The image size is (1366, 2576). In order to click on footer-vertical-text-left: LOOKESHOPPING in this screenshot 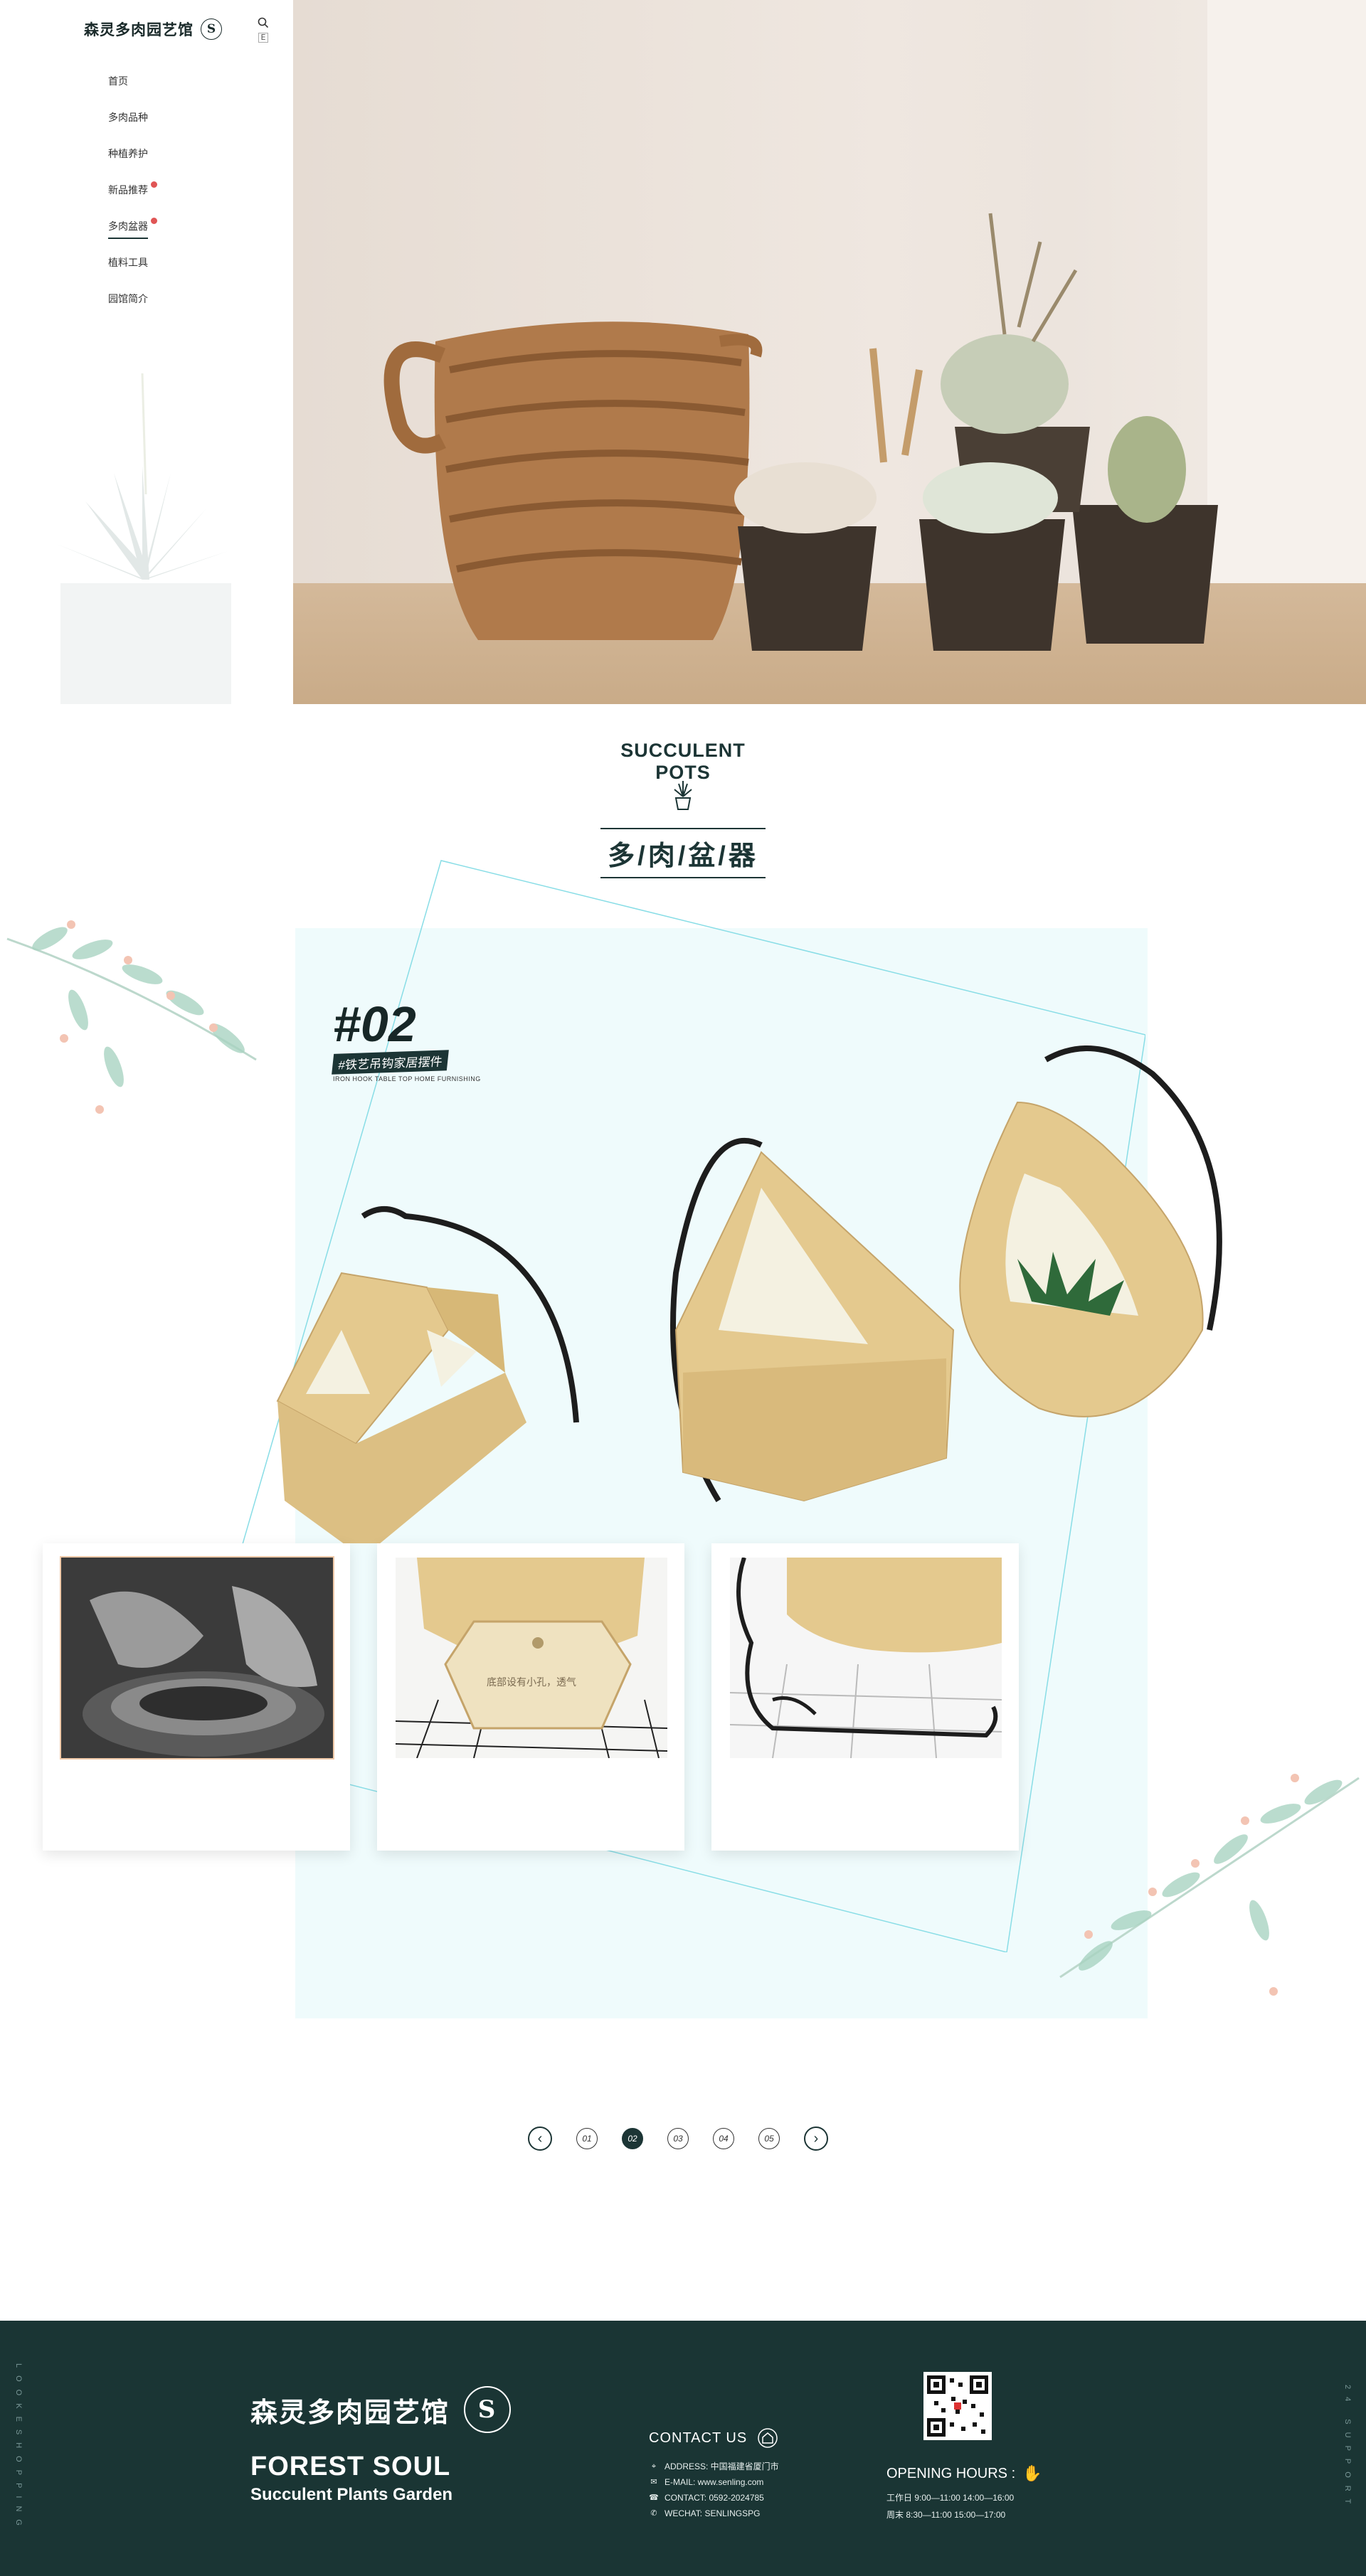, I will do `click(18, 2448)`.